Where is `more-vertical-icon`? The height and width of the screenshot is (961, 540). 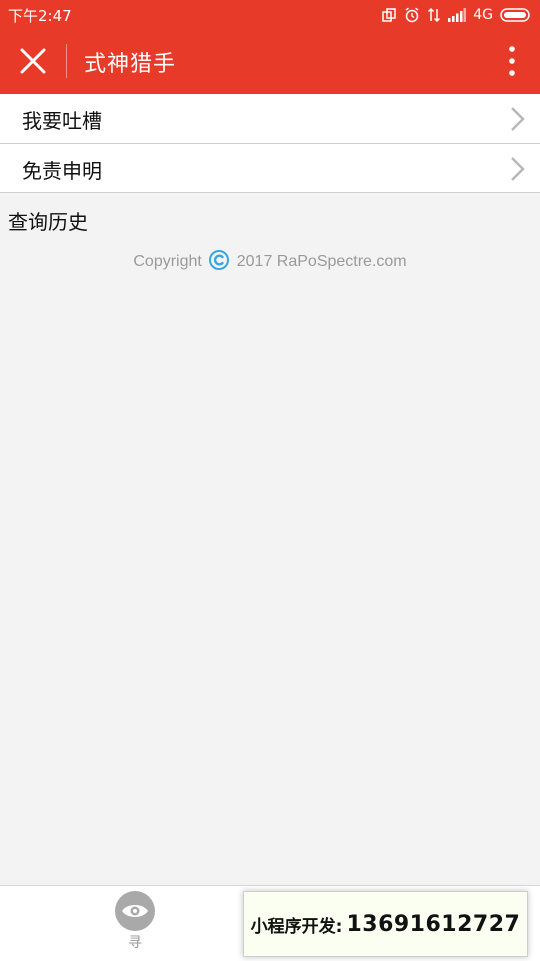 more-vertical-icon is located at coordinates (512, 61).